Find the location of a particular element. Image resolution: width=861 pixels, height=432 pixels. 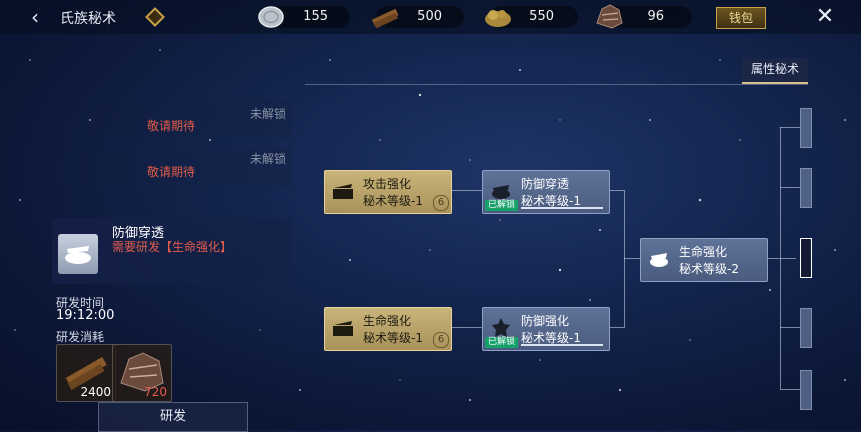

skill-node-life-boost-2: 生命强化 秘术等级-2 is located at coordinates (704, 260).